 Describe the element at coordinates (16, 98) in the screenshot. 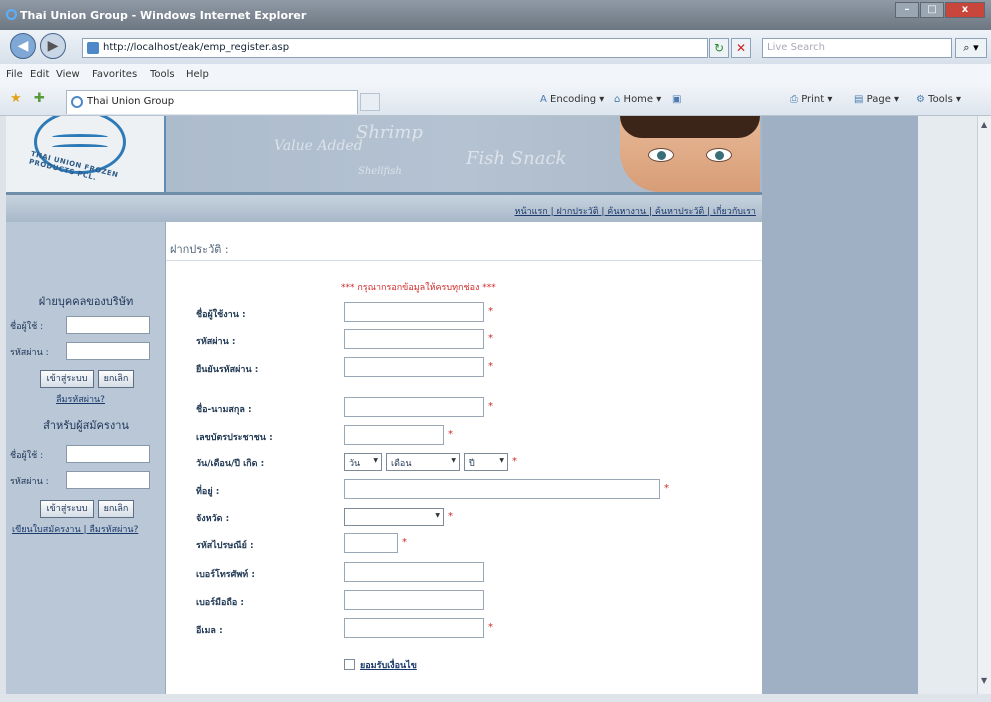

I see `favorites-star-icon: ★` at that location.